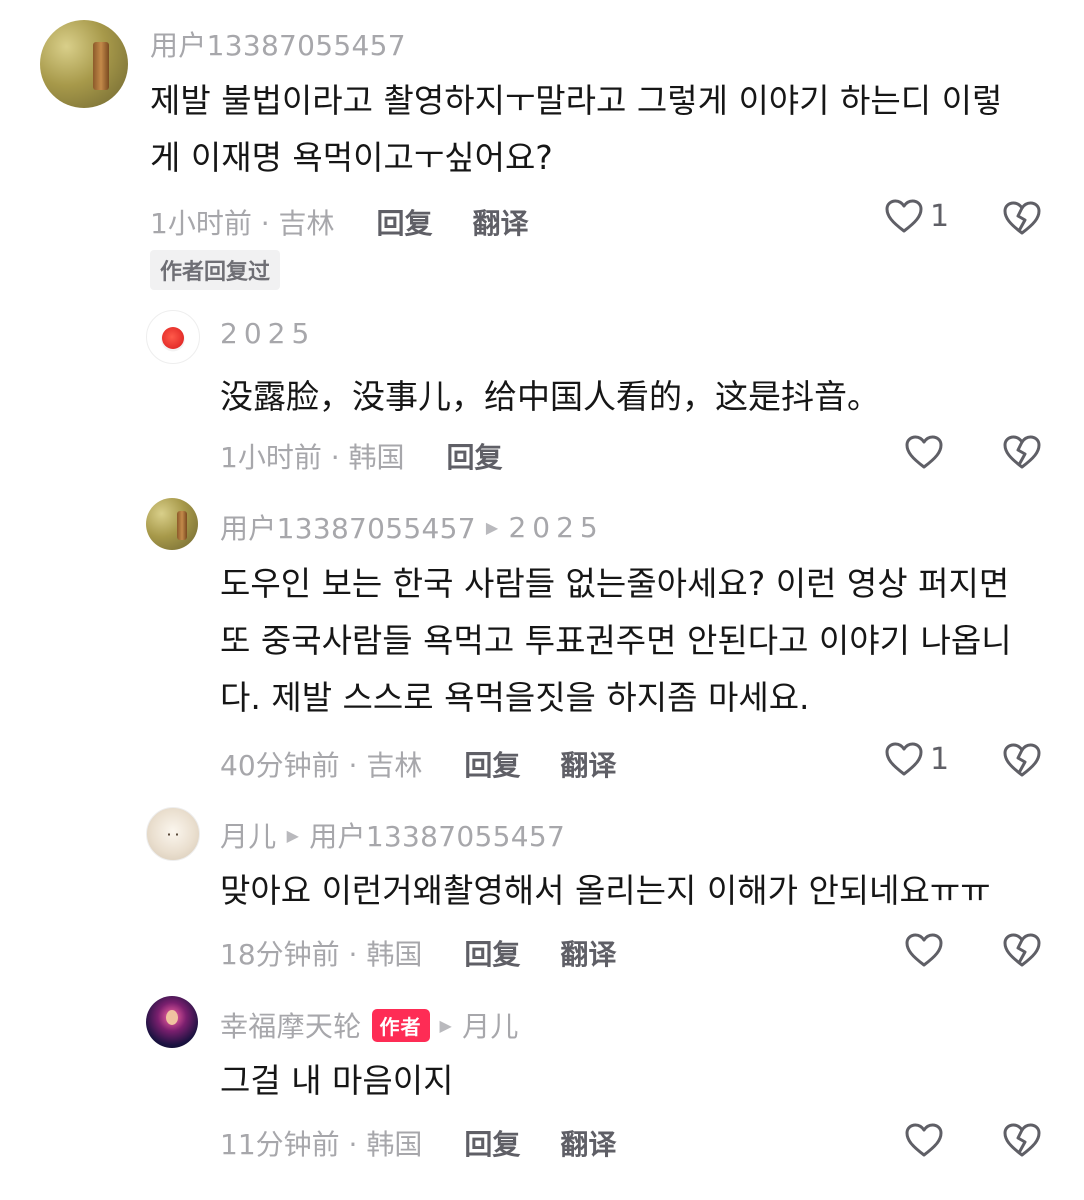  What do you see at coordinates (339, 222) in the screenshot?
I see `comment-meta: 1小时前 · 吉林 回复 翻译` at bounding box center [339, 222].